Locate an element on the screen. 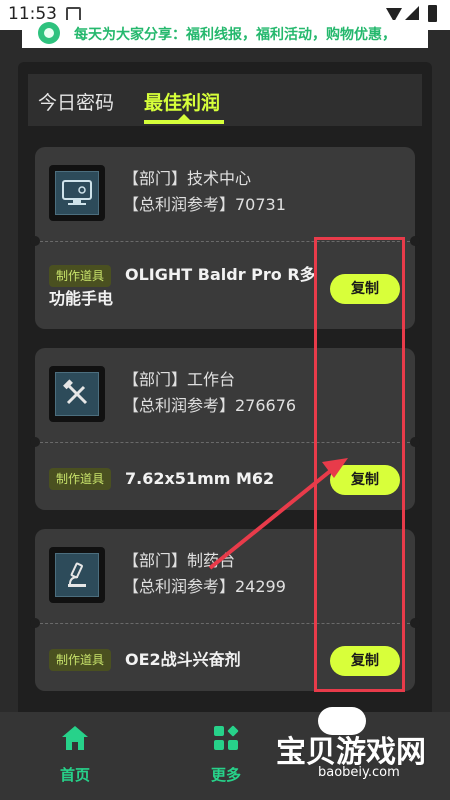 The image size is (450, 800). item-name: OLIGHT Baldr Pro R多功能手电 is located at coordinates (182, 286).